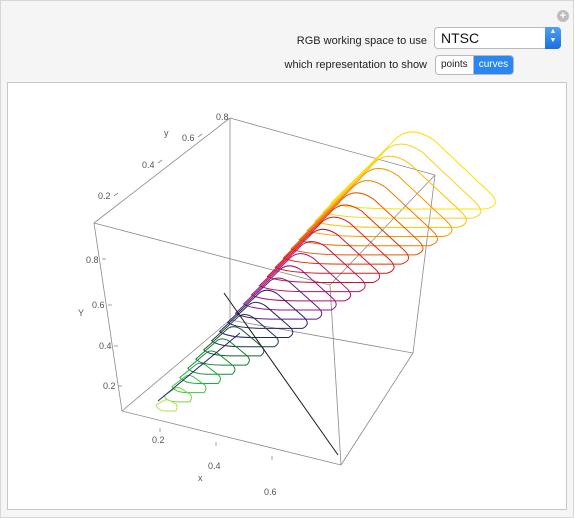 The height and width of the screenshot is (518, 574). I want to click on y-tick: 0.4, so click(148, 165).